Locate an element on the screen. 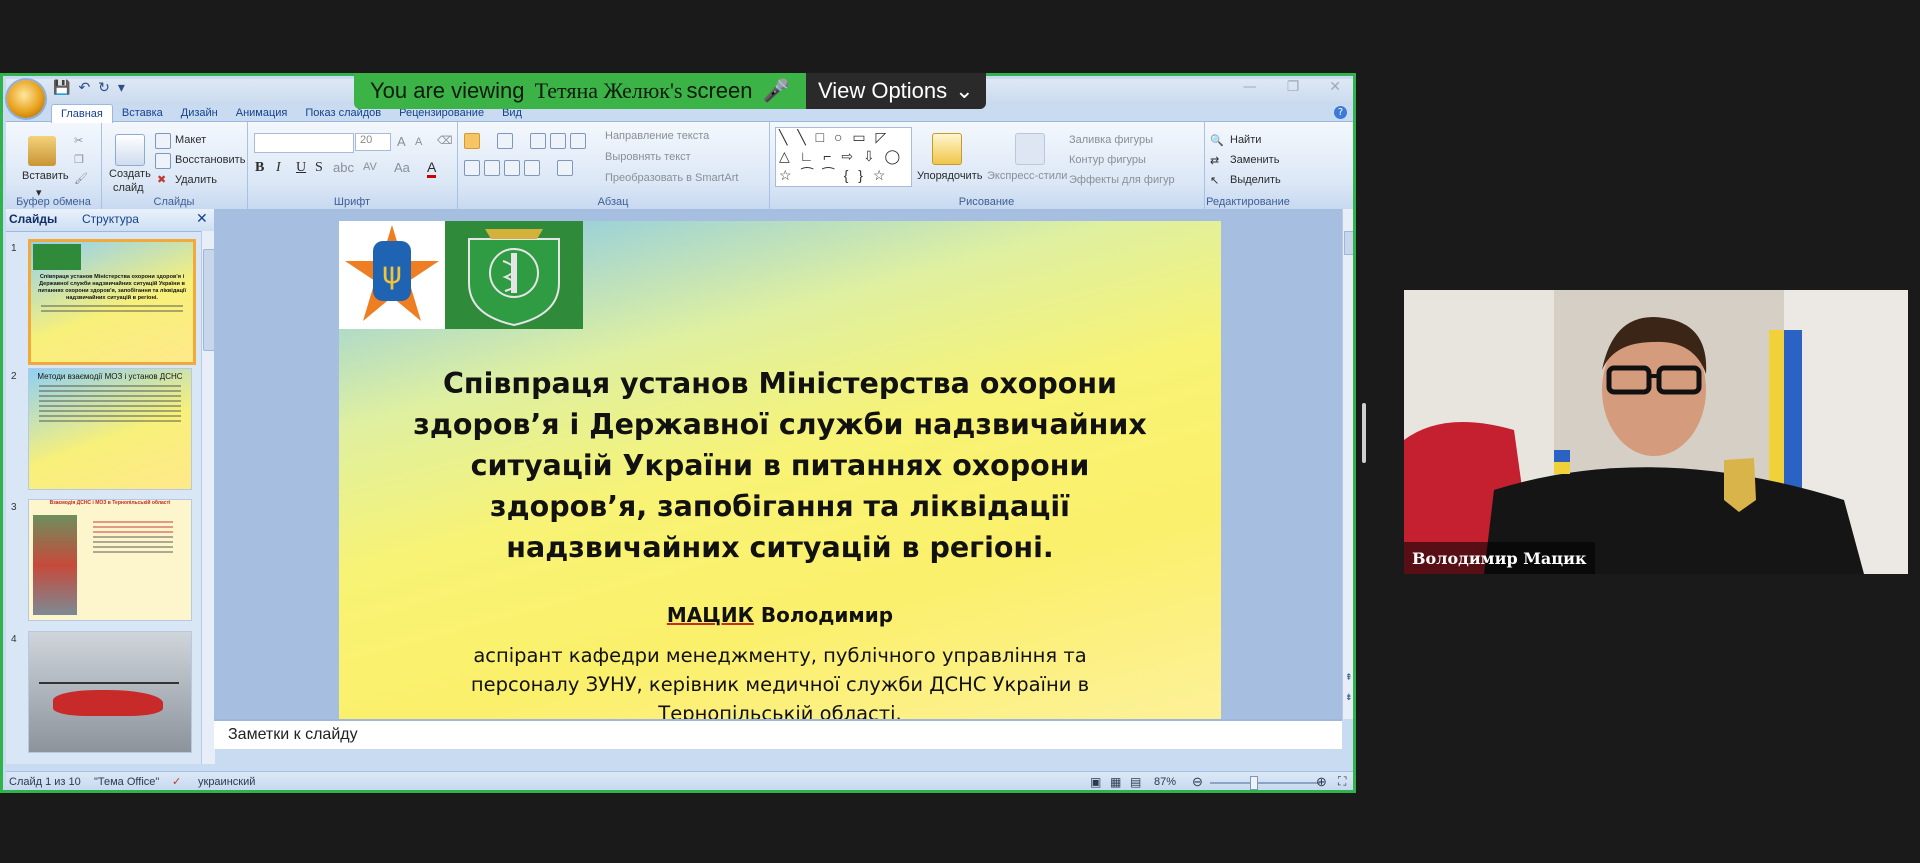  zoom-out-icon: ⊖ is located at coordinates (1197, 782).